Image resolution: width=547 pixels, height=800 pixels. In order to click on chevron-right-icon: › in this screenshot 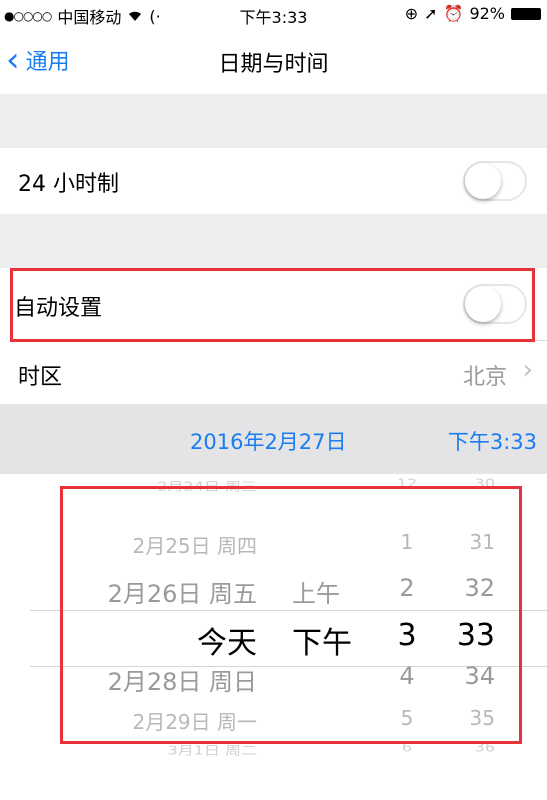, I will do `click(527, 370)`.